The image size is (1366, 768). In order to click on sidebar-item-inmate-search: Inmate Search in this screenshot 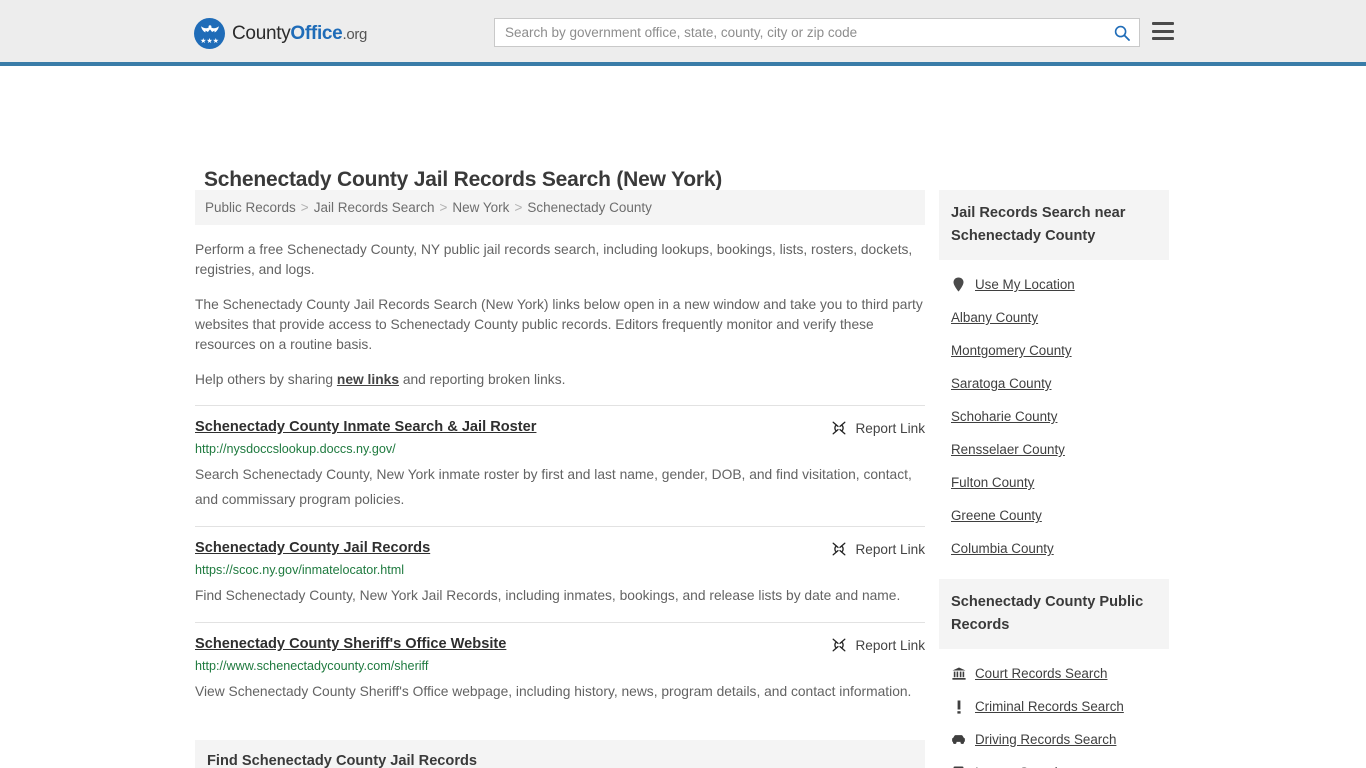, I will do `click(1054, 762)`.